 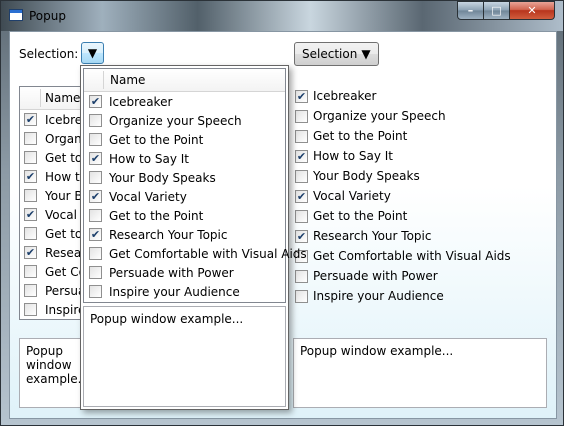 What do you see at coordinates (168, 234) in the screenshot?
I see `popup-list-row-label: Research Your Topic` at bounding box center [168, 234].